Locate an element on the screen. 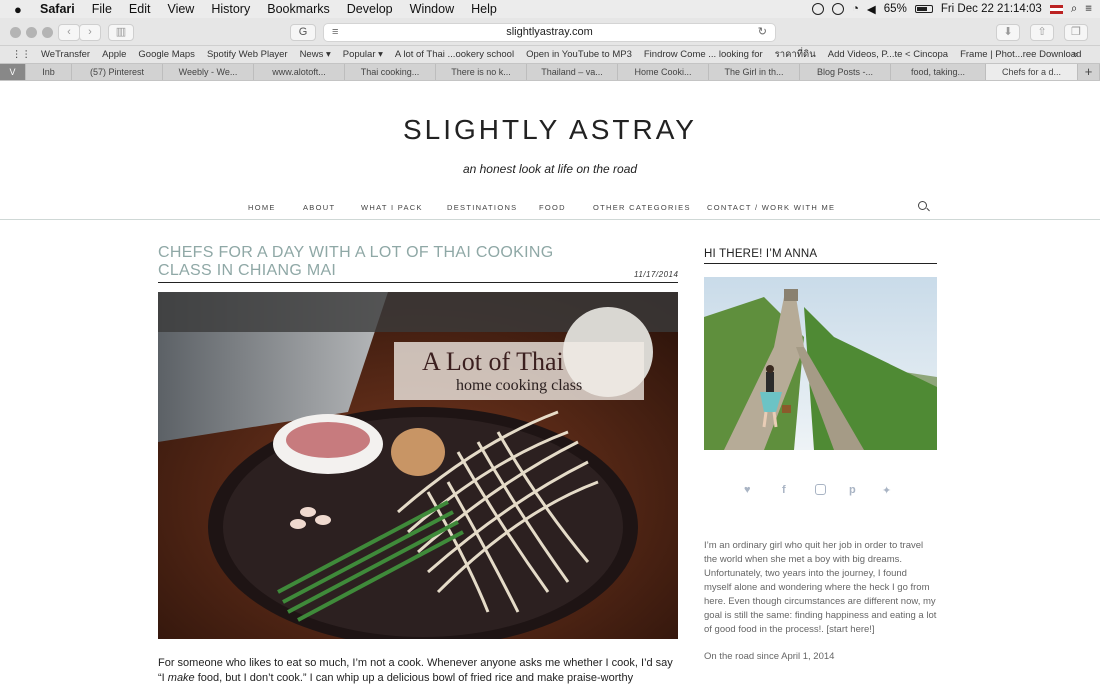 The height and width of the screenshot is (688, 1100). wifi-icon: ◔ is located at coordinates (855, 9).